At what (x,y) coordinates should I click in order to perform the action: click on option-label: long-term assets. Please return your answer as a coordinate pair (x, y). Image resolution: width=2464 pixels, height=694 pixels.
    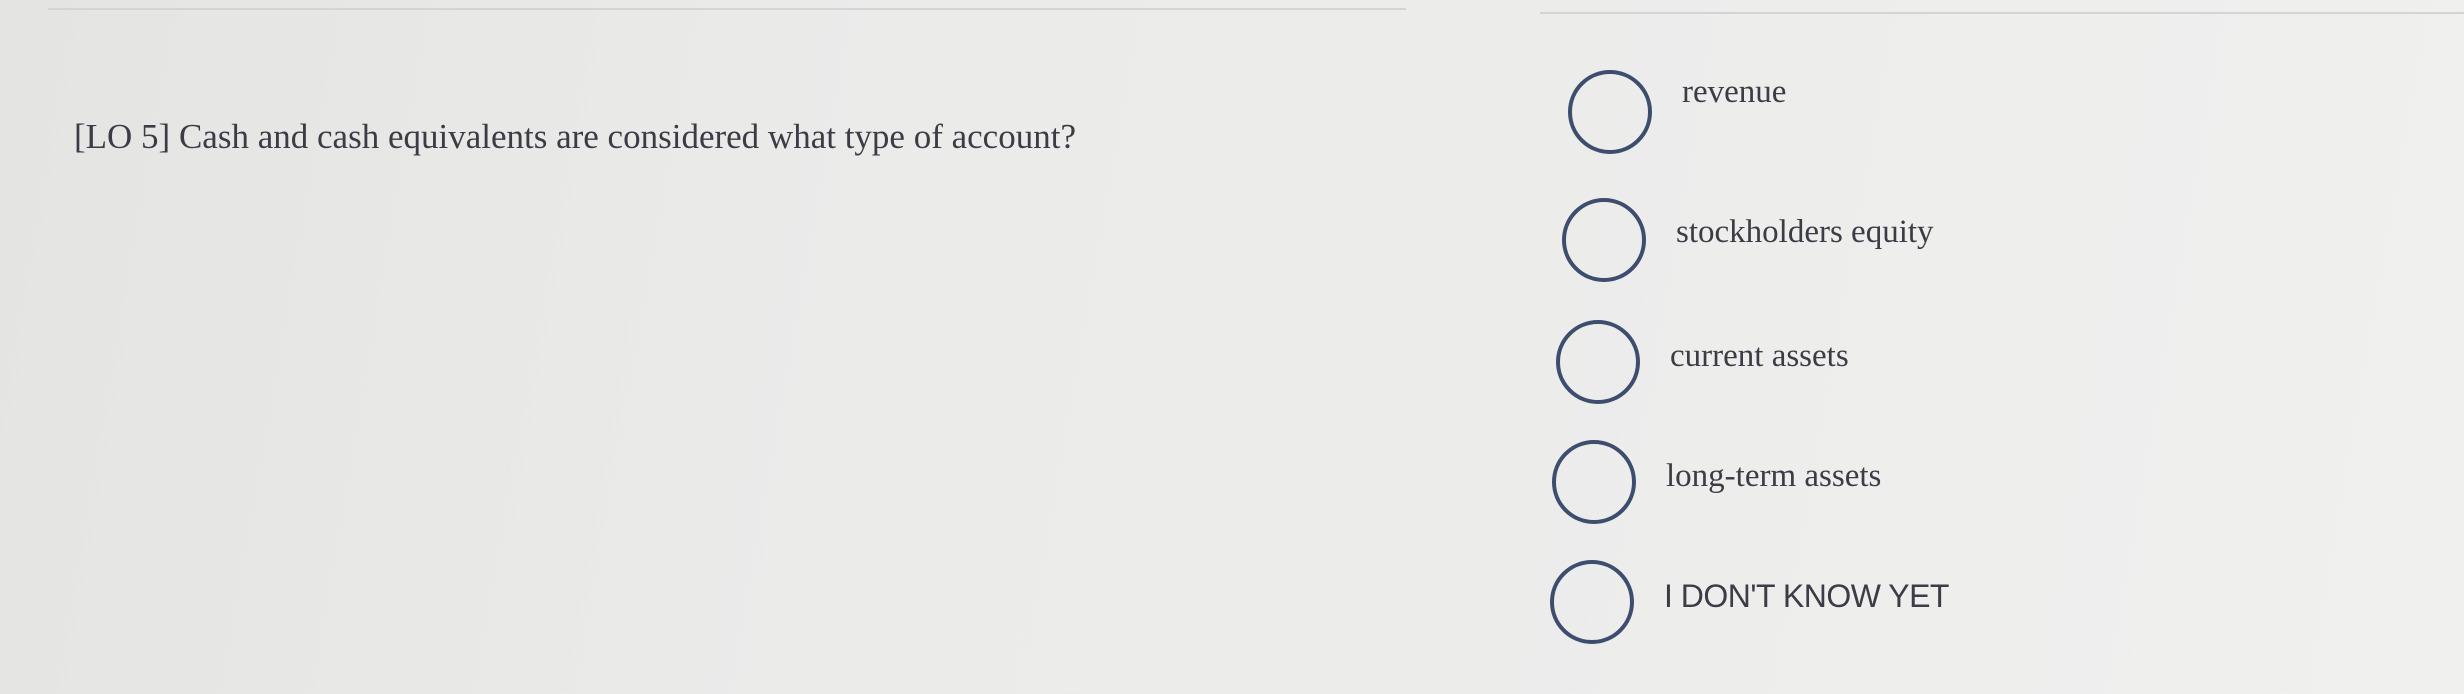
    Looking at the image, I should click on (1774, 476).